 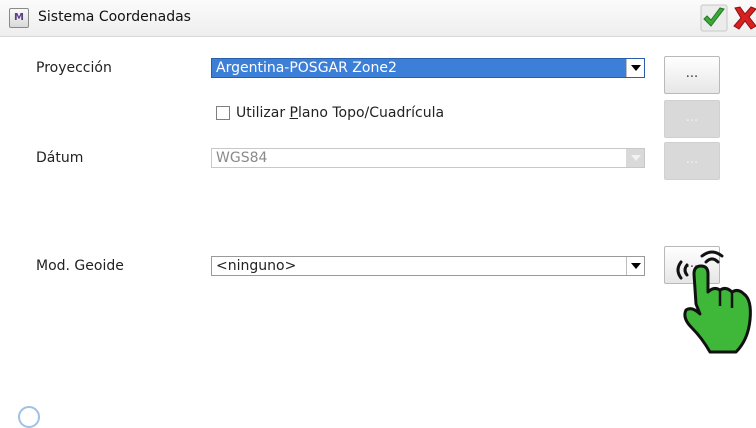 What do you see at coordinates (306, 68) in the screenshot?
I see `projection-value: Argentina-POSGAR Zone2` at bounding box center [306, 68].